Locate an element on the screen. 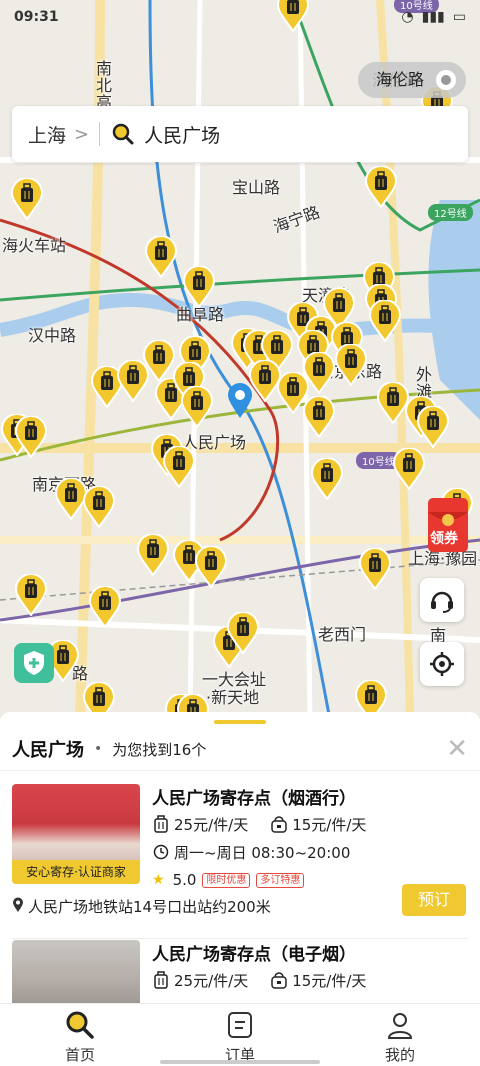  sheet-divider is located at coordinates (240, 770).